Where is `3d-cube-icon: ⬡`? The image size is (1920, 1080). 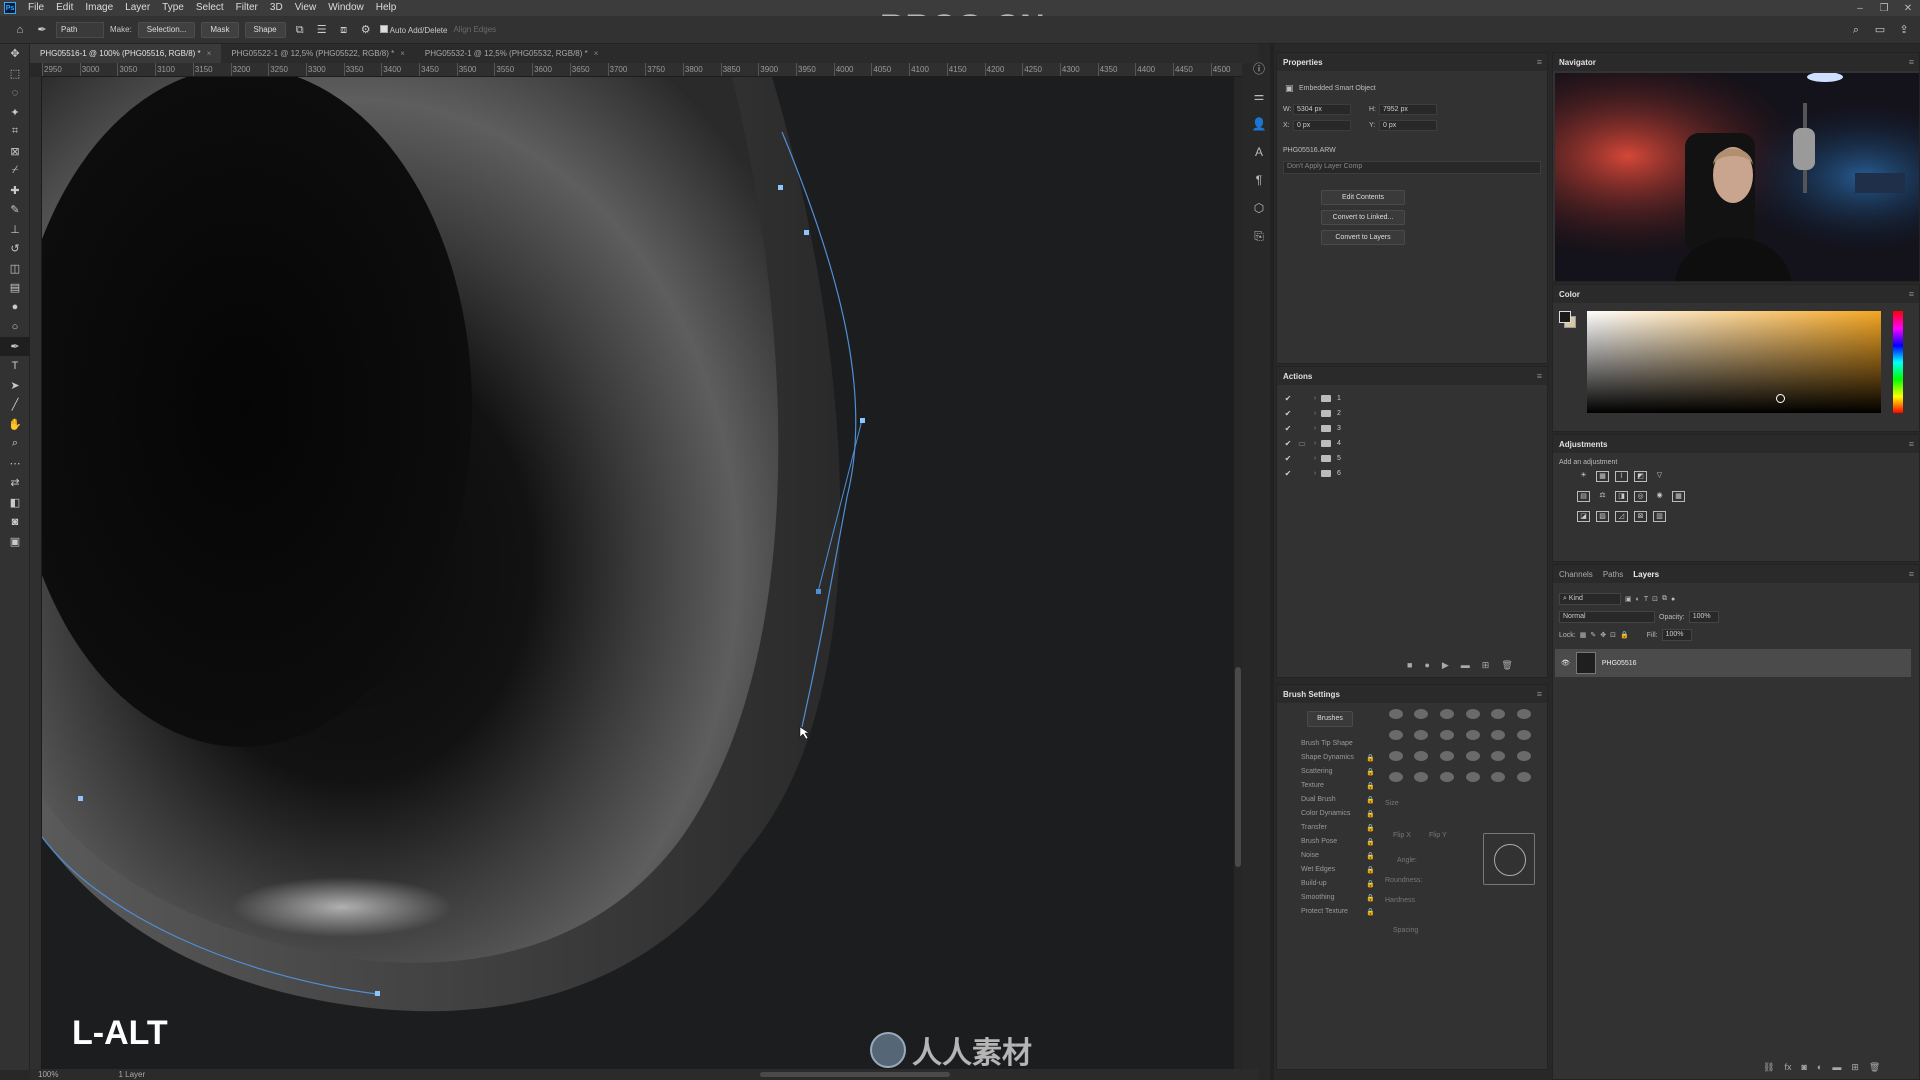 3d-cube-icon: ⬡ is located at coordinates (1259, 208).